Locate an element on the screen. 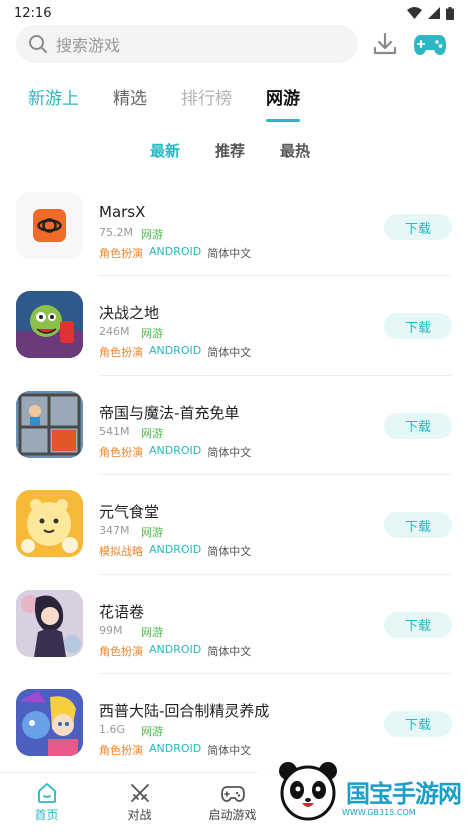 The width and height of the screenshot is (468, 832). game-icon-marsx is located at coordinates (49, 225).